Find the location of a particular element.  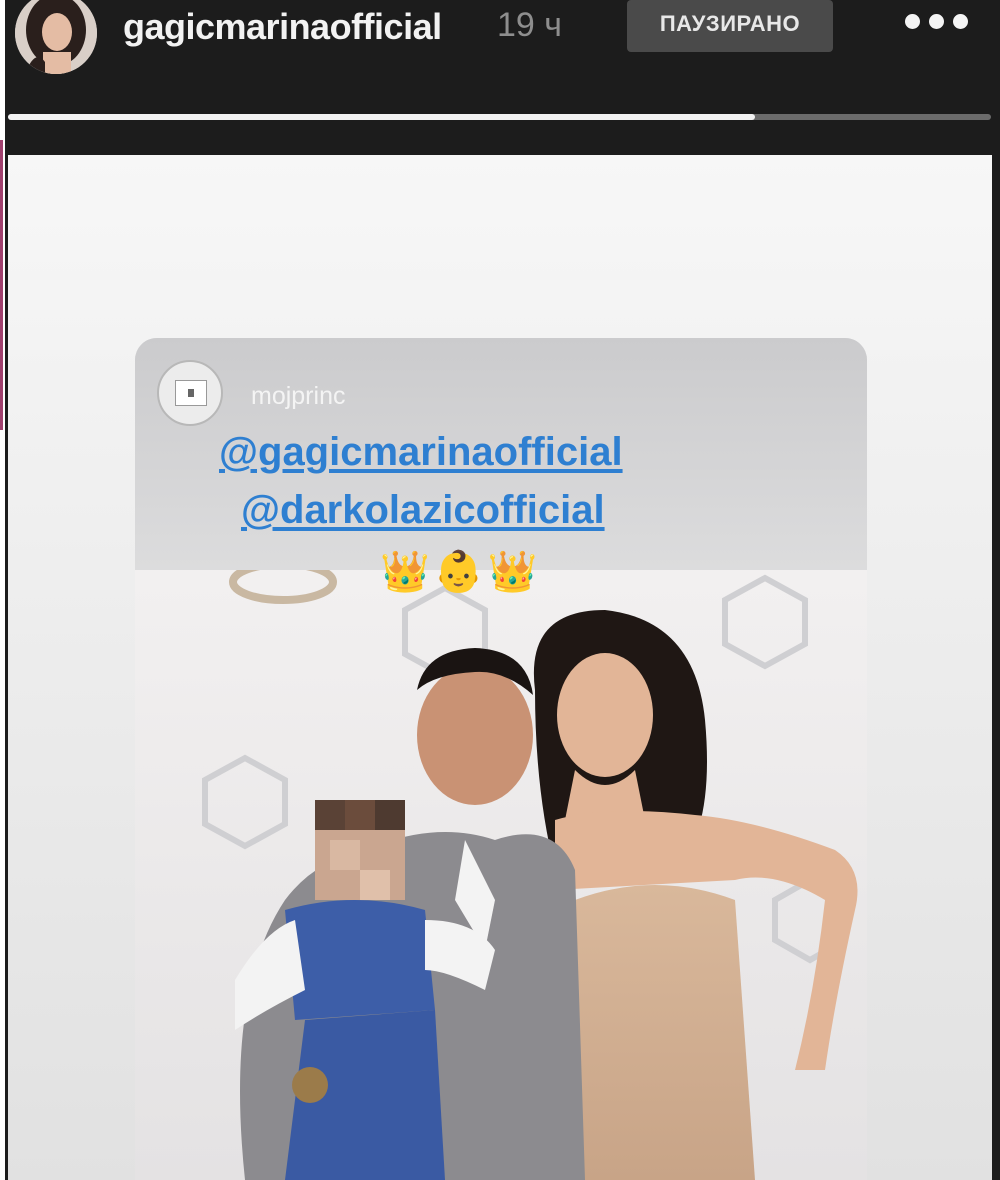

left-accent-bar is located at coordinates (1, 285).